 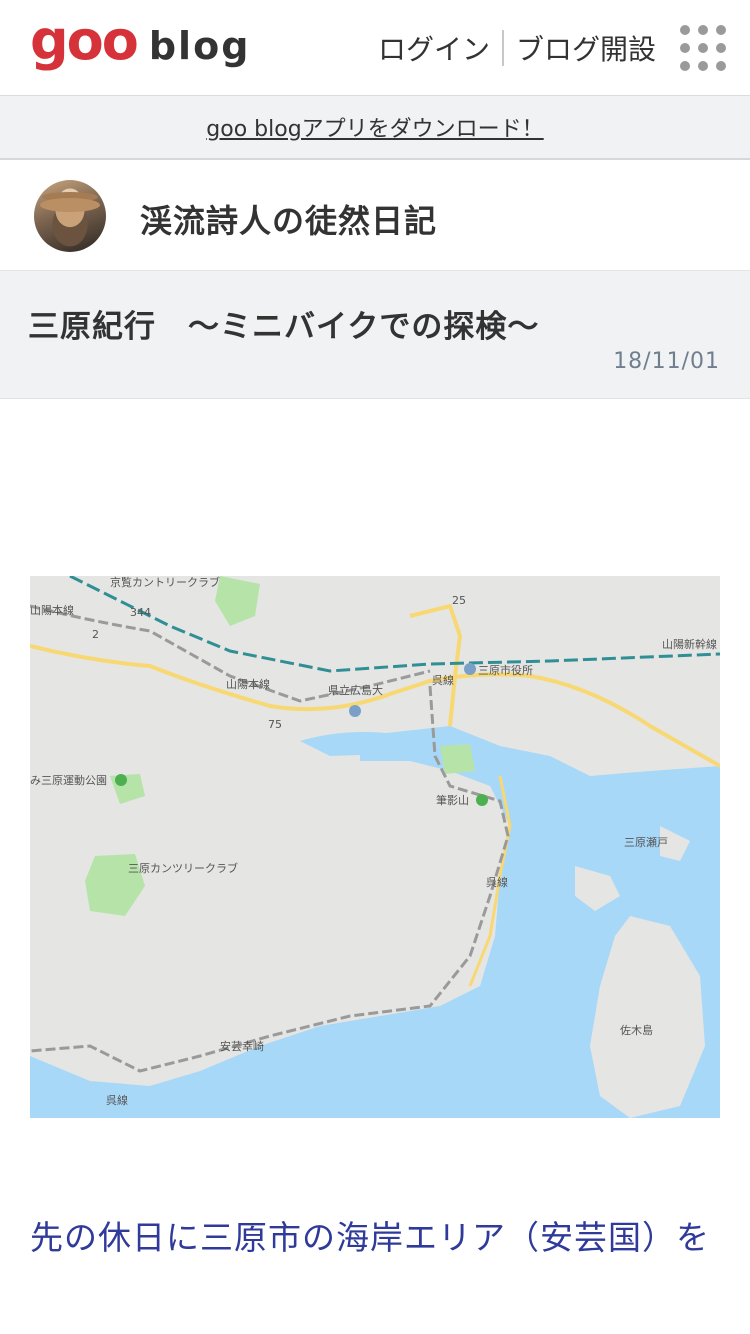 I want to click on header-nav: ログイン ブログ開設, so click(x=517, y=48).